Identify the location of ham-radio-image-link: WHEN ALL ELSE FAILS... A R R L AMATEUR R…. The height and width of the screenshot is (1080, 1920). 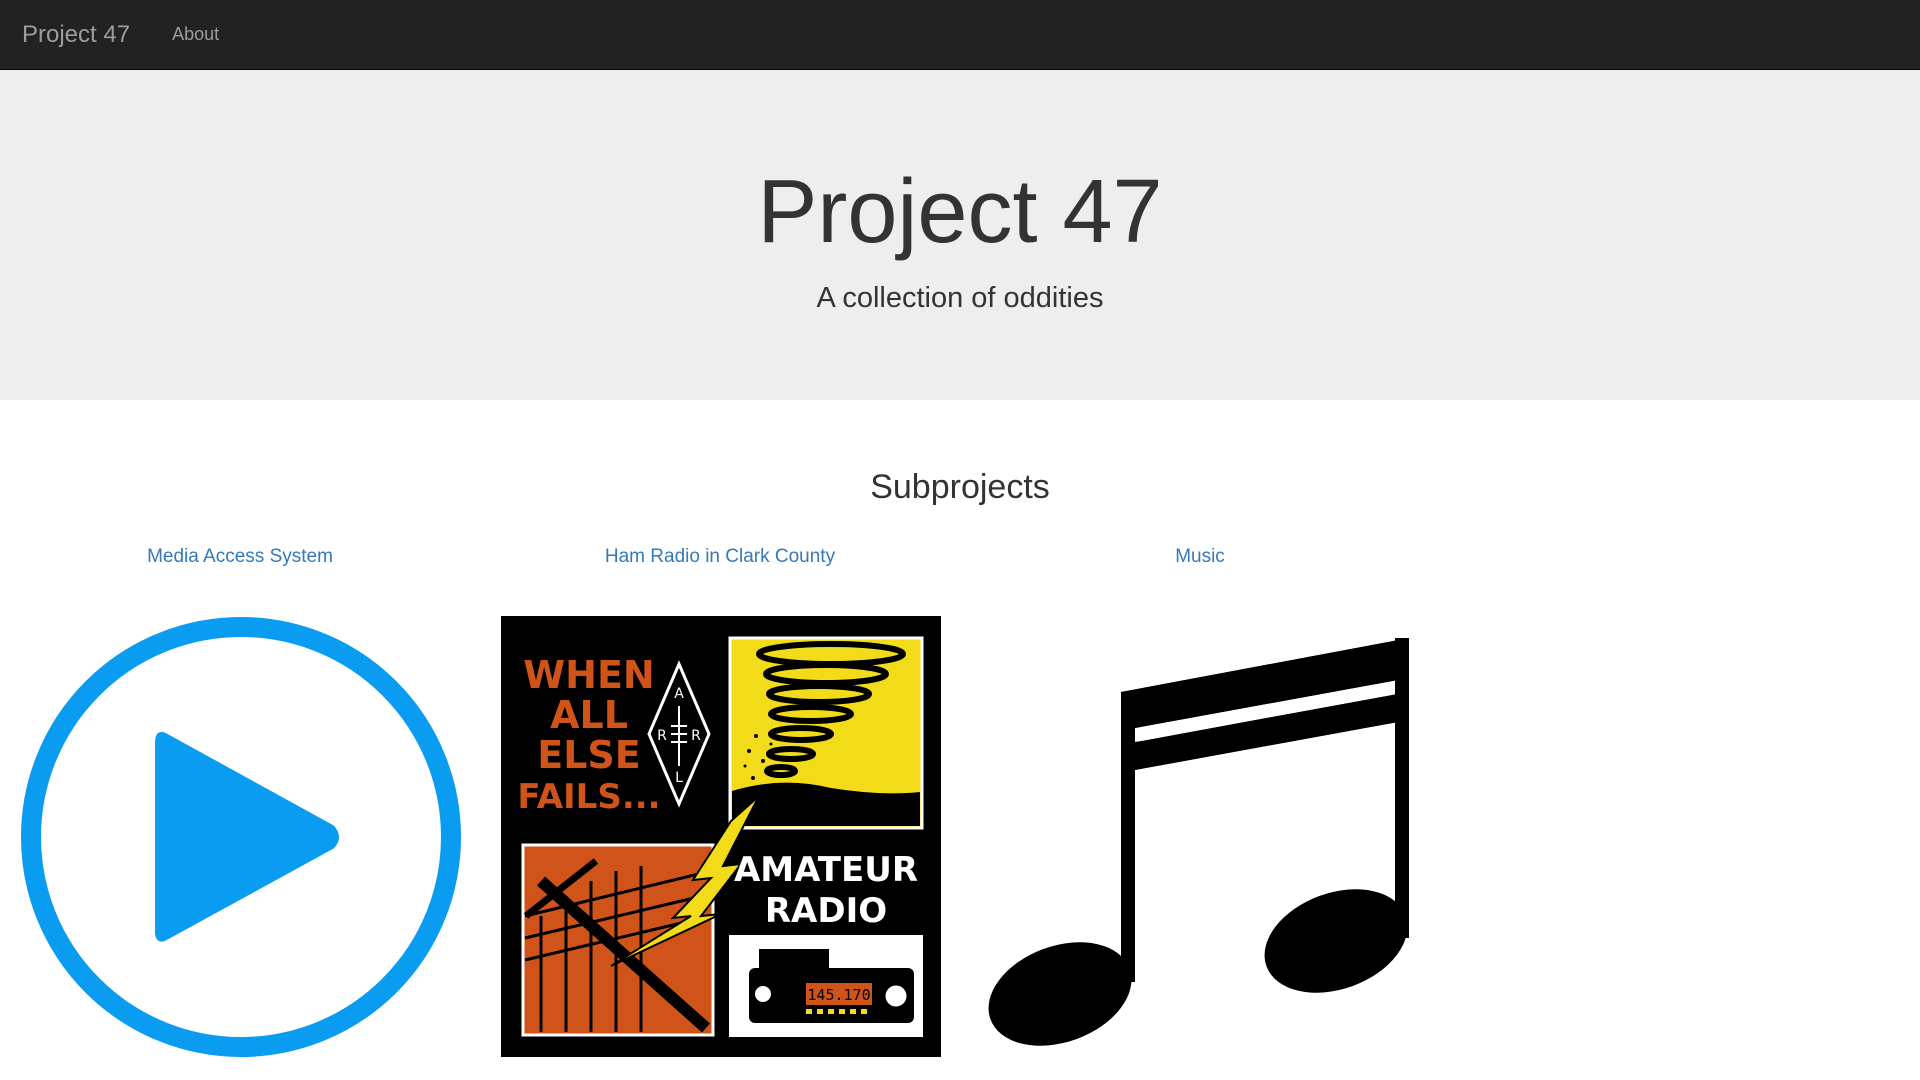
(721, 836).